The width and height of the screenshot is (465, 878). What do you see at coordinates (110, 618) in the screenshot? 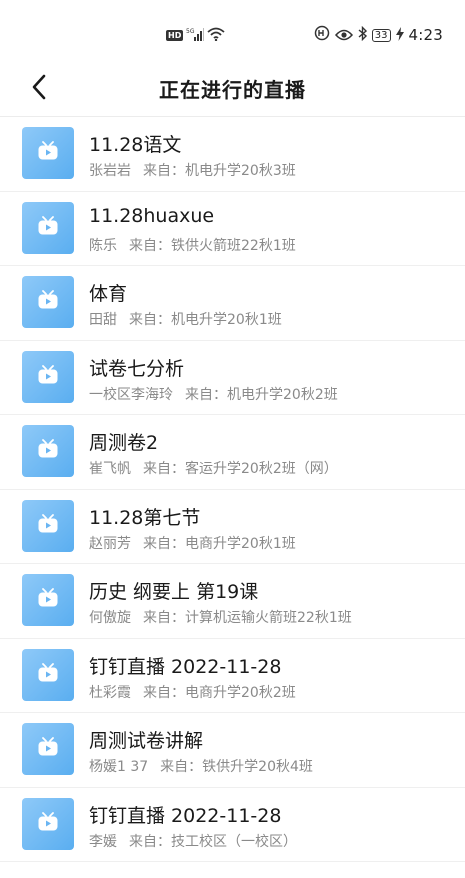
I see `teacher-name: 何傲旋` at bounding box center [110, 618].